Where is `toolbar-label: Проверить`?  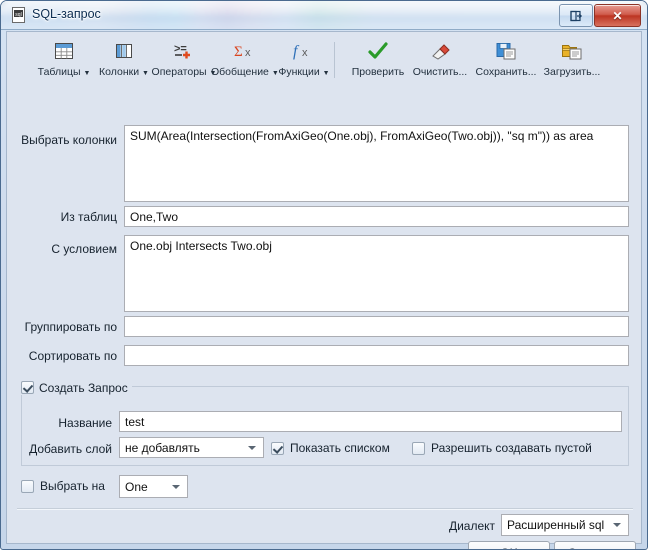
toolbar-label: Проверить is located at coordinates (378, 72).